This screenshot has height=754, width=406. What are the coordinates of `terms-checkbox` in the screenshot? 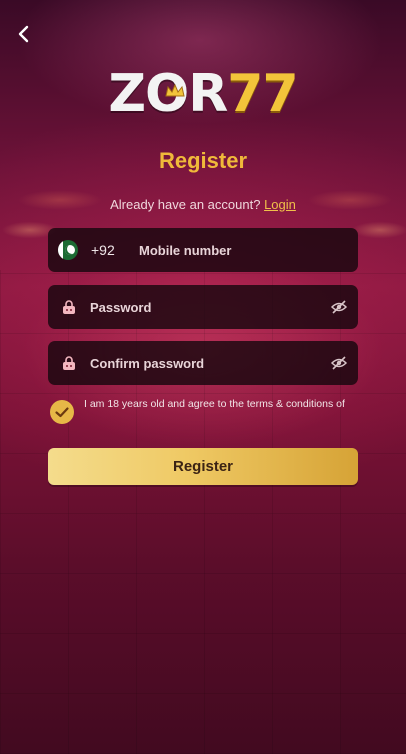 It's located at (62, 412).